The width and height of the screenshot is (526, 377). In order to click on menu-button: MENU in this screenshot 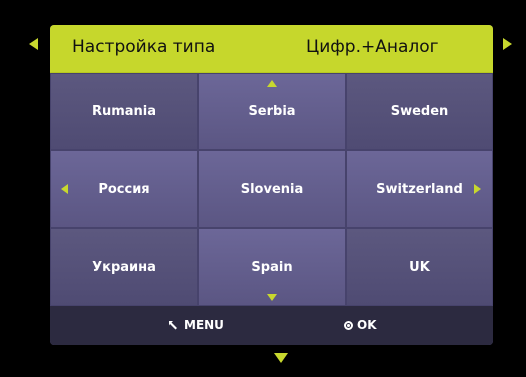, I will do `click(196, 325)`.